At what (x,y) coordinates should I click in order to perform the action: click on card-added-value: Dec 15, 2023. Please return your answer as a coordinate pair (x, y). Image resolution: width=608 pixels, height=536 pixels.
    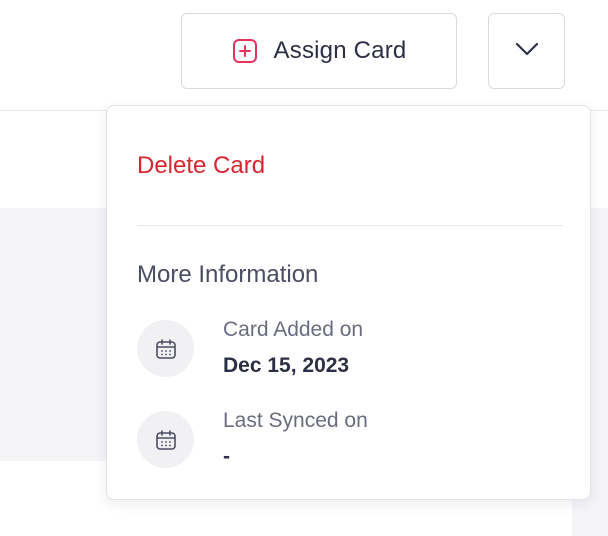
    Looking at the image, I should click on (286, 365).